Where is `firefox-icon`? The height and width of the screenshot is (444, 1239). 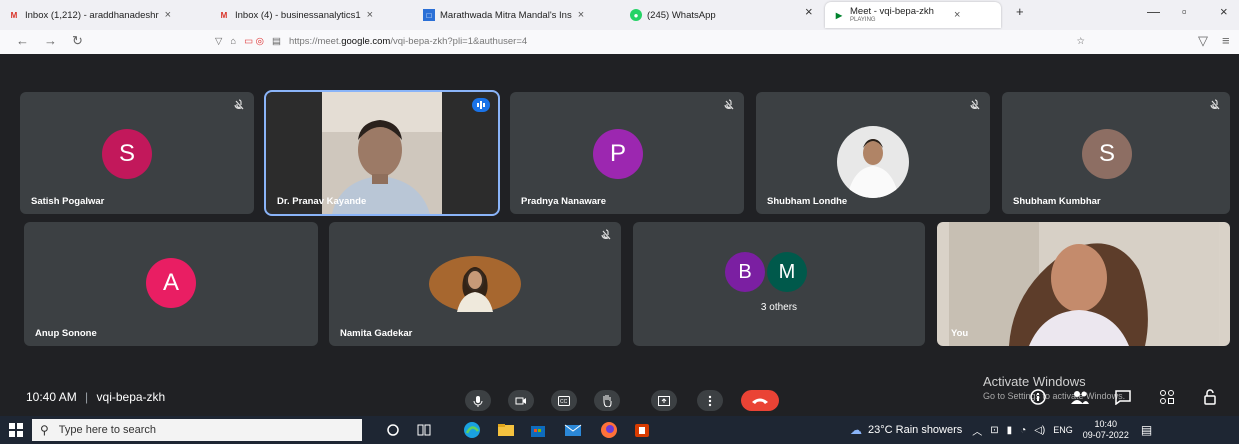
firefox-icon is located at coordinates (609, 430).